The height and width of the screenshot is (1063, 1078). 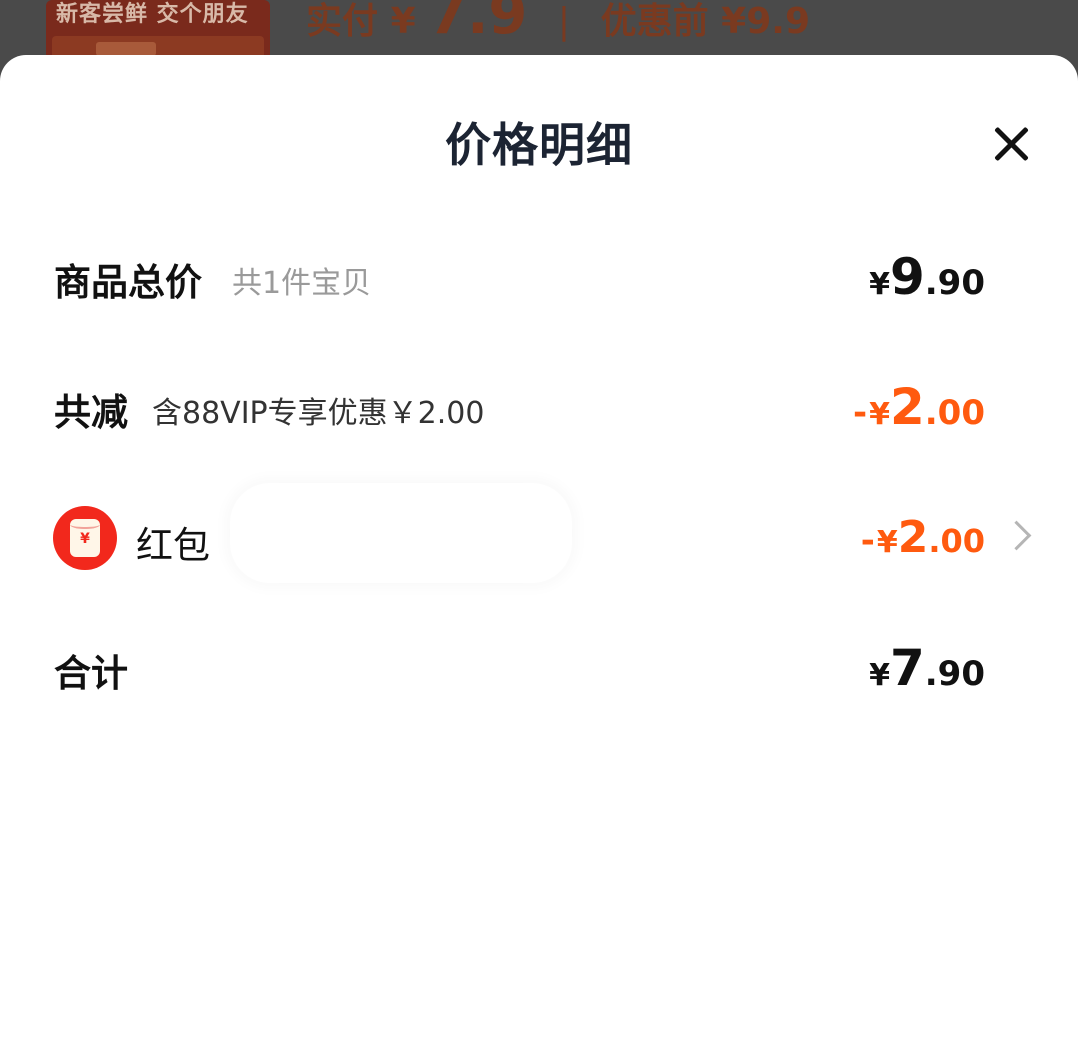 I want to click on discount-amount: -¥2.00, so click(x=919, y=413).